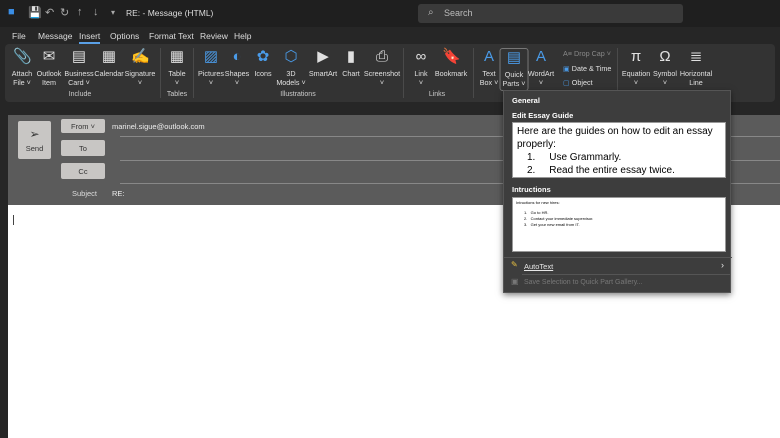 Image resolution: width=780 pixels, height=438 pixels. Describe the element at coordinates (665, 56) in the screenshot. I see `symbol-icon: Ω` at that location.